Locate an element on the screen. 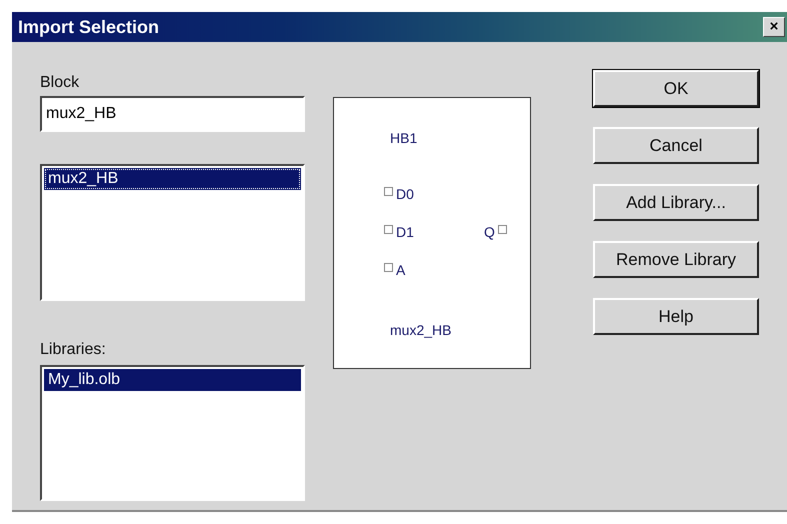 The height and width of the screenshot is (524, 787). pin-name: D1 is located at coordinates (405, 232).